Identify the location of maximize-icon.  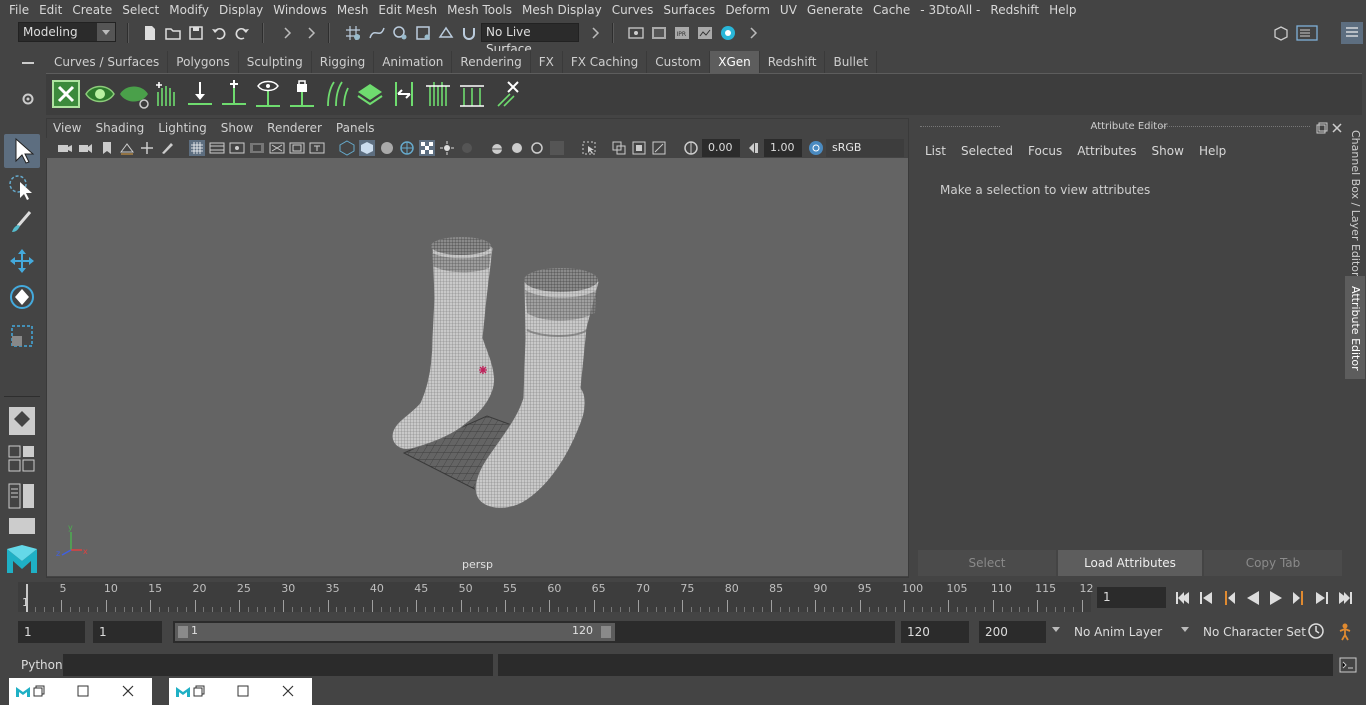
(83, 691).